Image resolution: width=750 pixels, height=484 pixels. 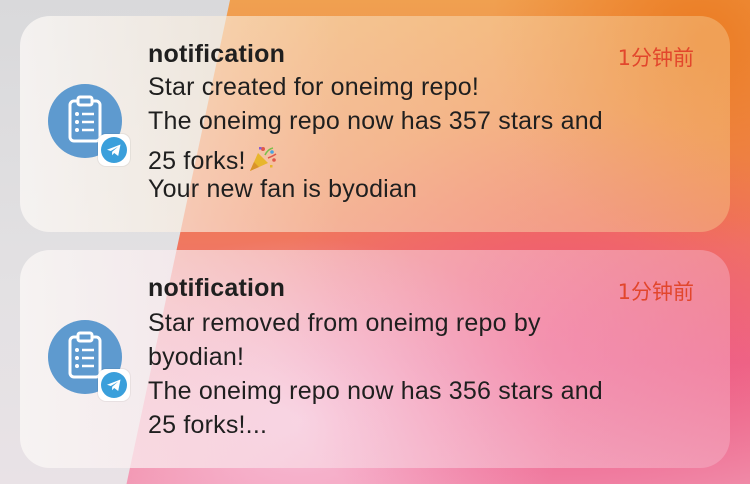 What do you see at coordinates (313, 87) in the screenshot?
I see `notification-body-line: Star created for oneimg repo!` at bounding box center [313, 87].